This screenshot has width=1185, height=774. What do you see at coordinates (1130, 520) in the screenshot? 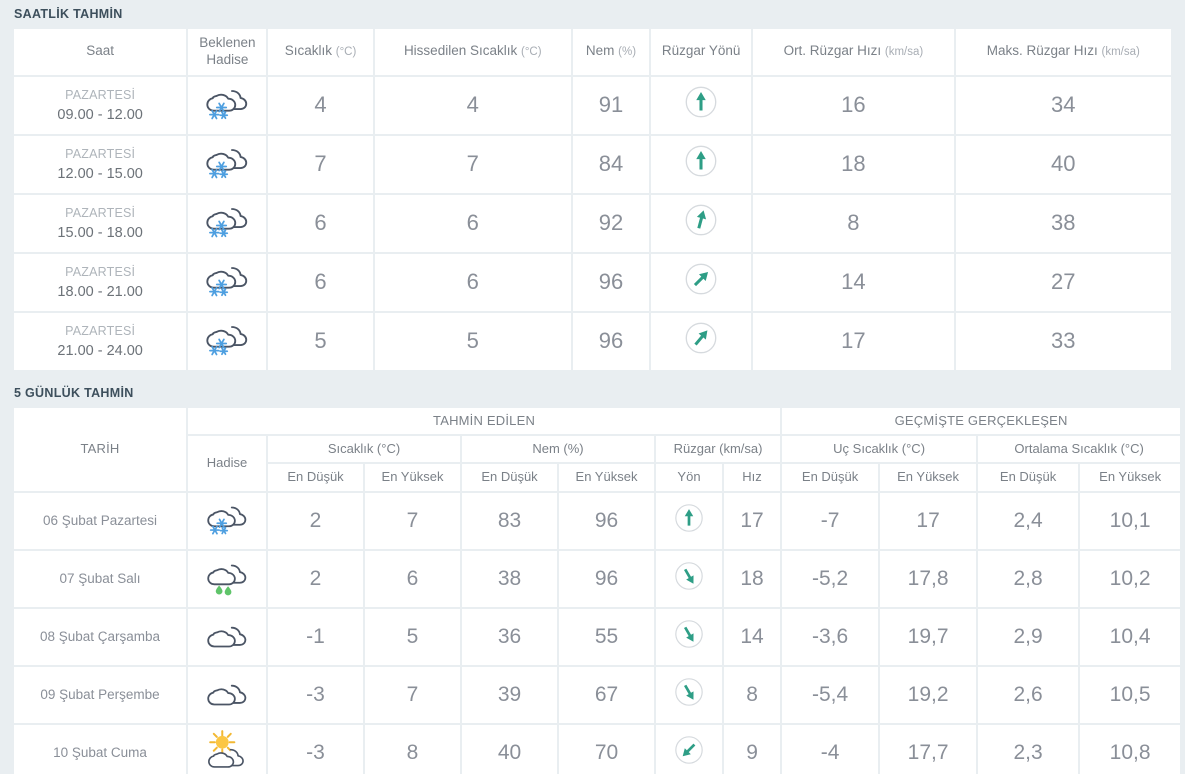
I see `fiveday-avg-max-cell: 10,1` at bounding box center [1130, 520].